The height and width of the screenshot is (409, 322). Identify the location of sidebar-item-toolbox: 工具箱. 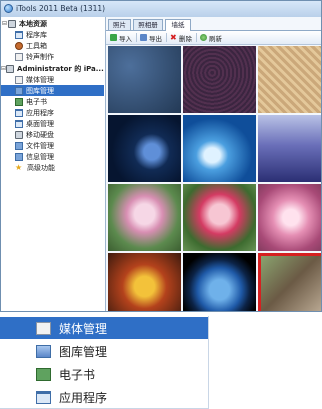
(52, 45).